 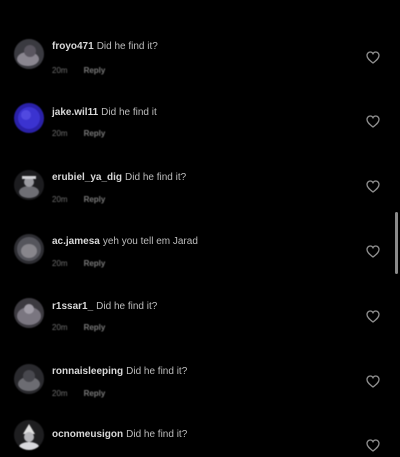 I want to click on comment-username: r1ssar1_, so click(x=72, y=306).